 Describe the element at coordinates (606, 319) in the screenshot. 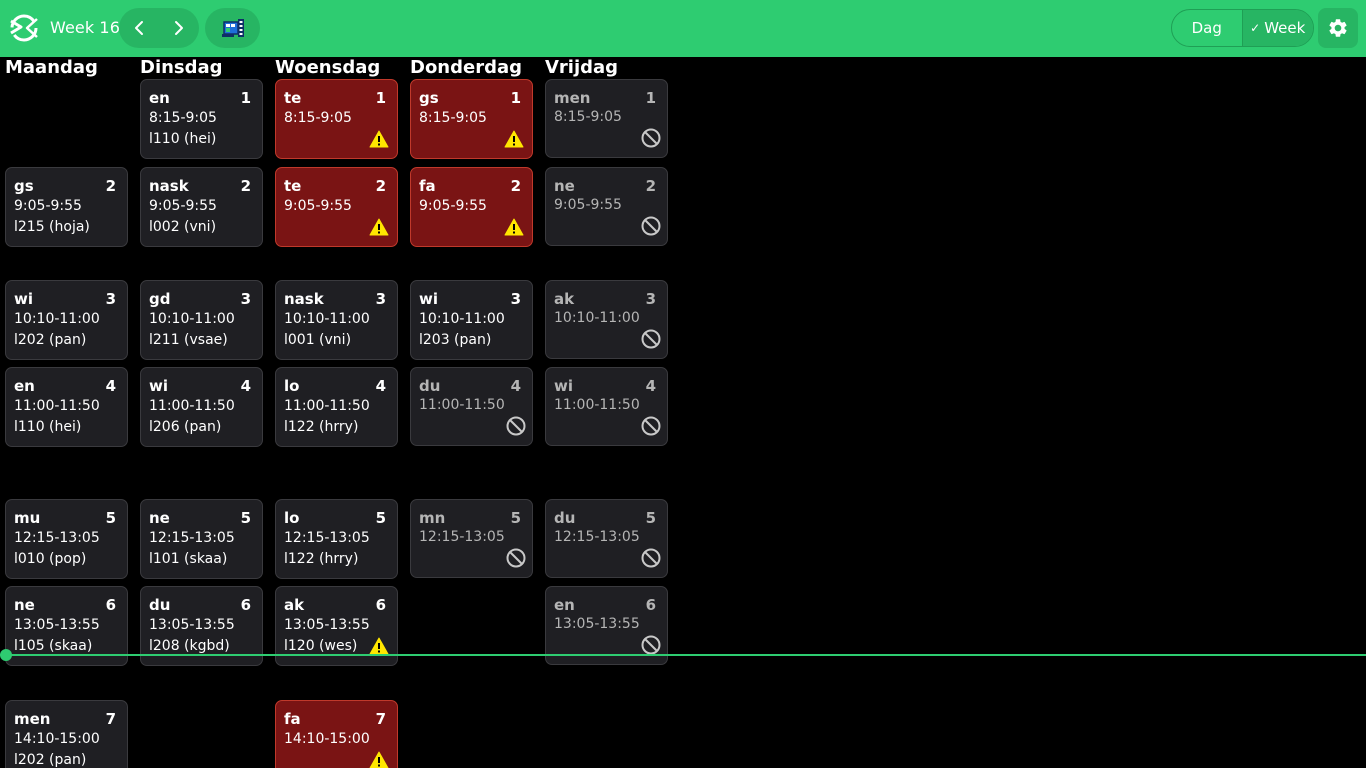

I see `lesson-card: ak 3 10:10-11:00` at that location.